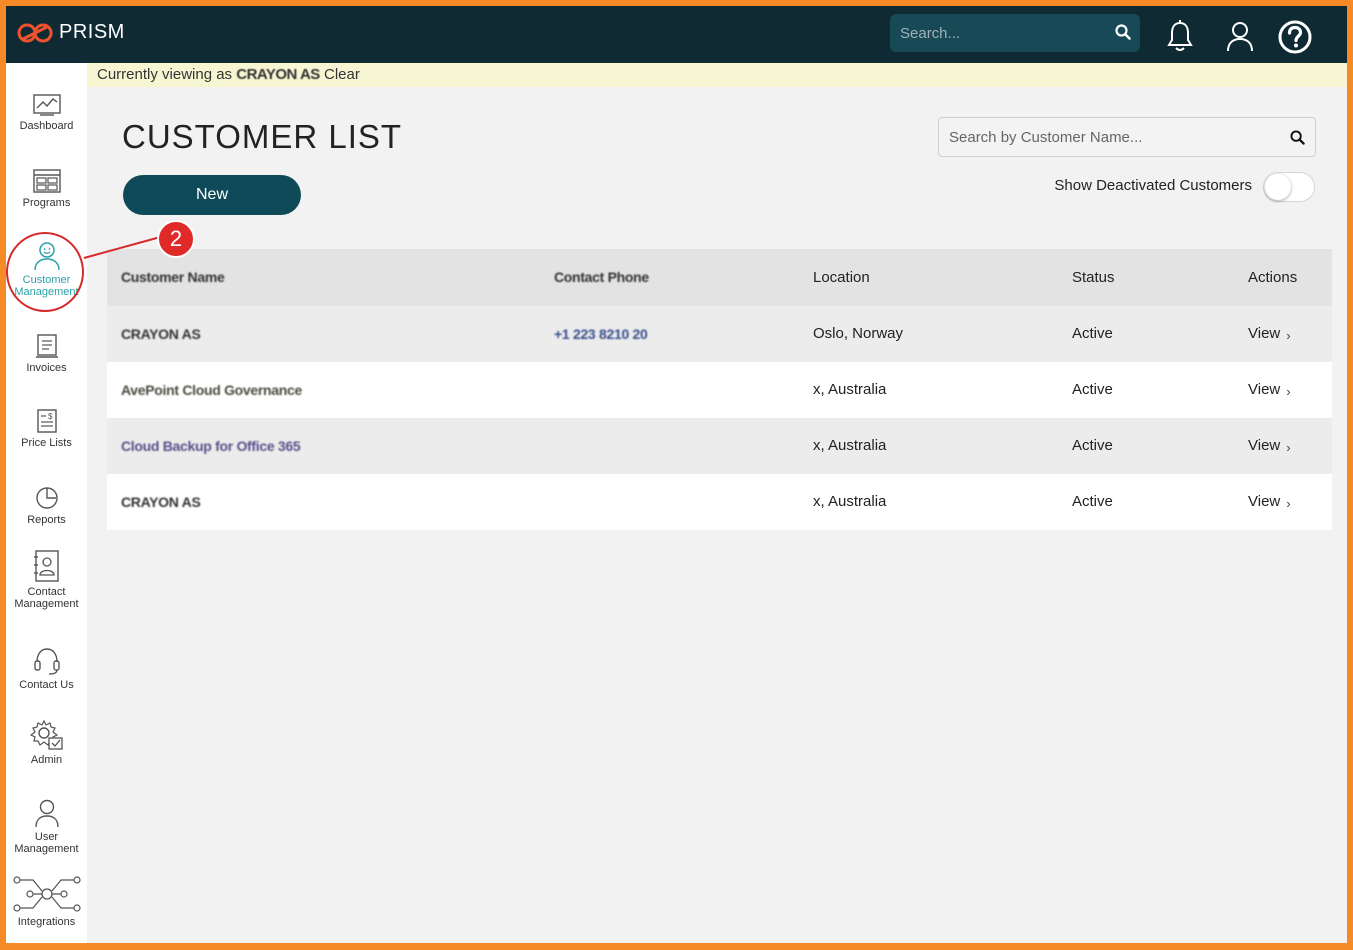  Describe the element at coordinates (212, 390) in the screenshot. I see `customer-name-cell: AvePoint Cloud Governance` at that location.